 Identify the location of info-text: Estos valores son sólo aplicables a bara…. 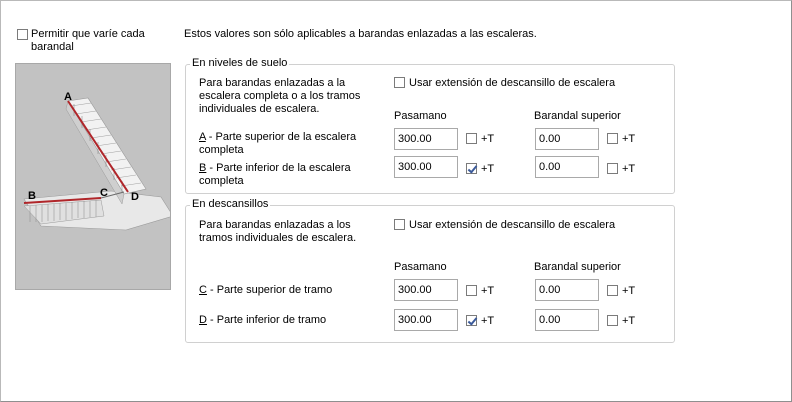
(360, 34).